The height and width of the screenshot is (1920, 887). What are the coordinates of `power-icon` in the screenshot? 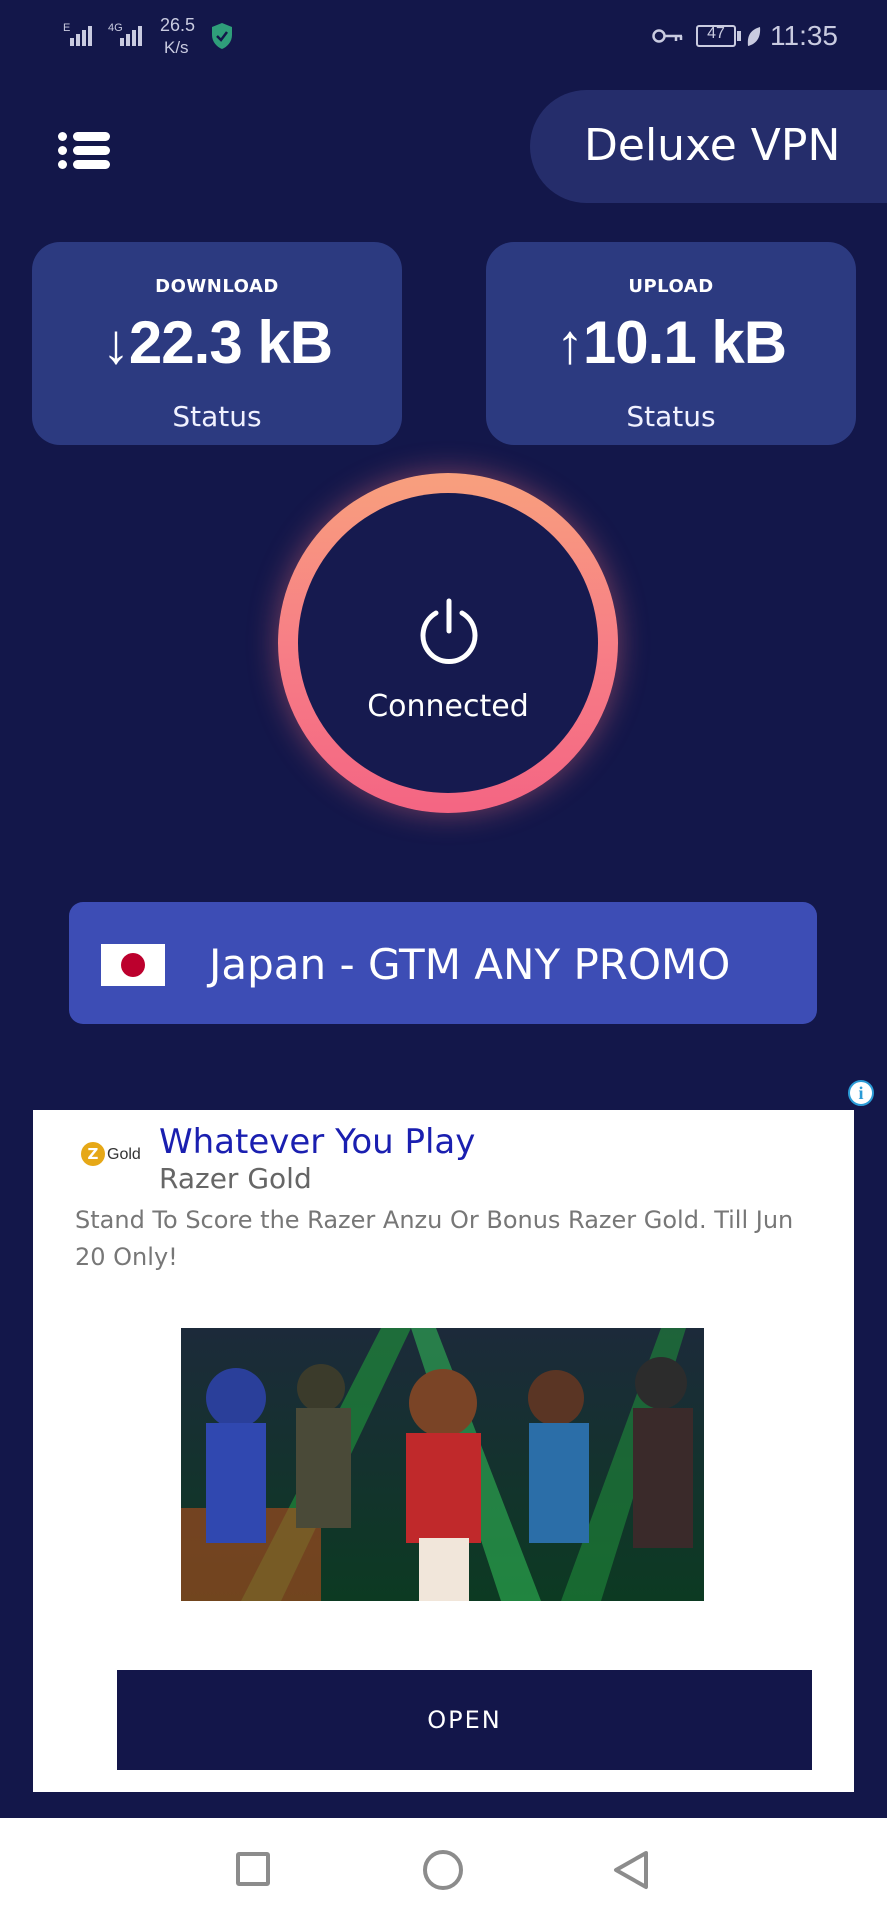 It's located at (449, 631).